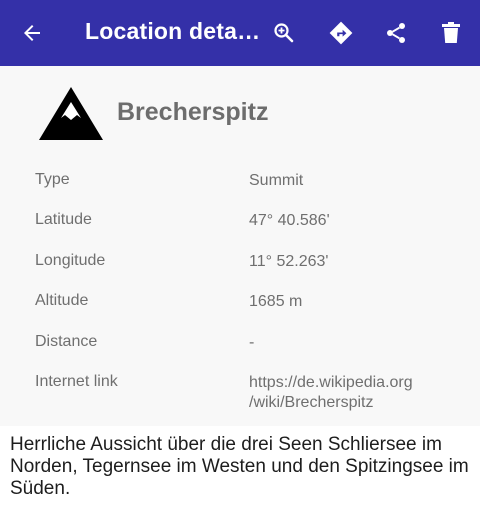 This screenshot has width=480, height=512. What do you see at coordinates (63, 219) in the screenshot?
I see `detail-label: Latitude` at bounding box center [63, 219].